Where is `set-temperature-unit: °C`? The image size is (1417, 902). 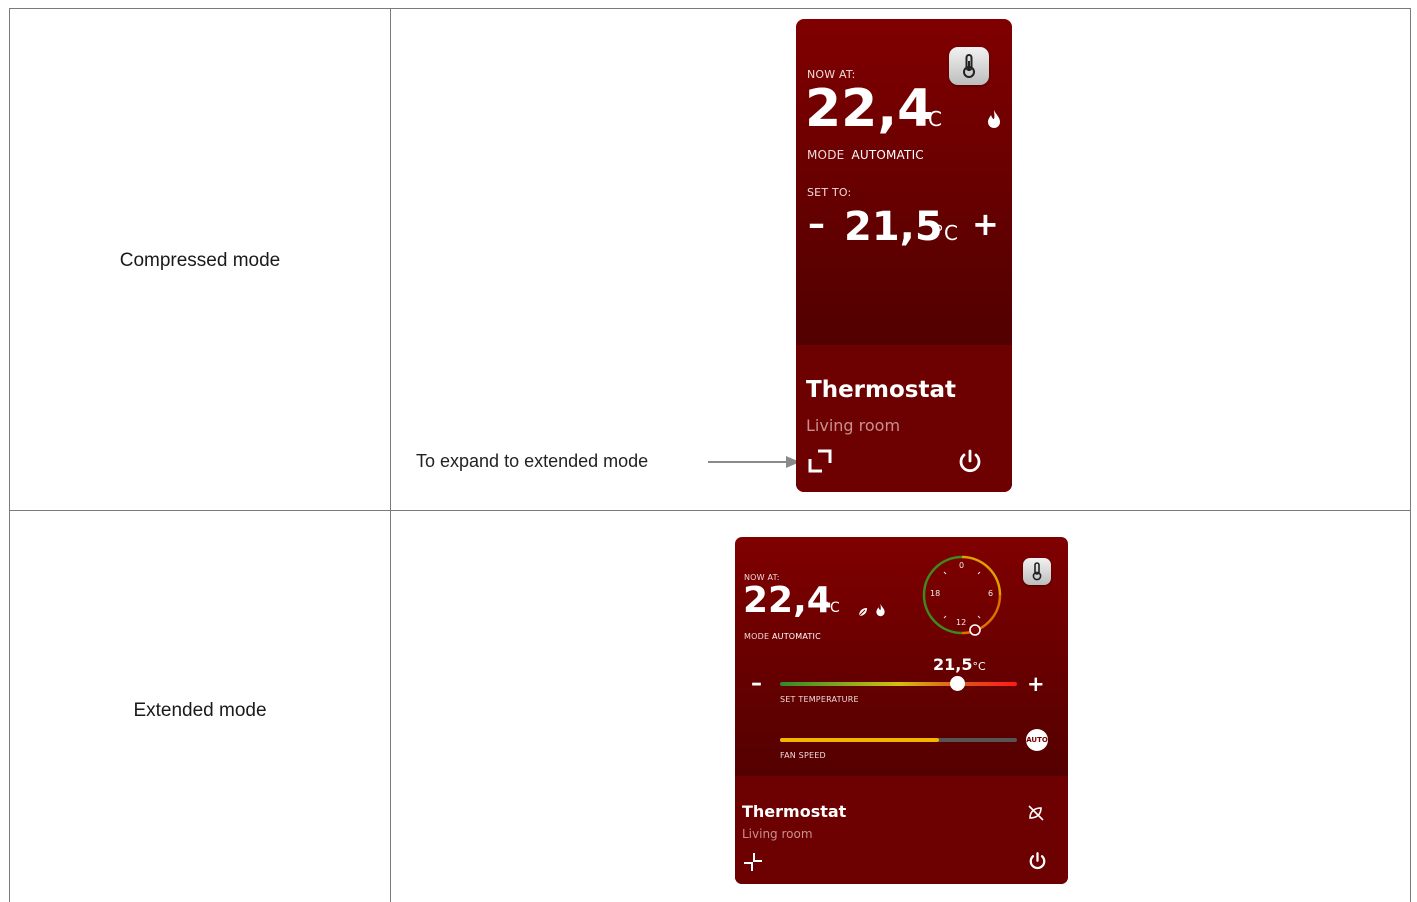 set-temperature-unit: °C is located at coordinates (946, 233).